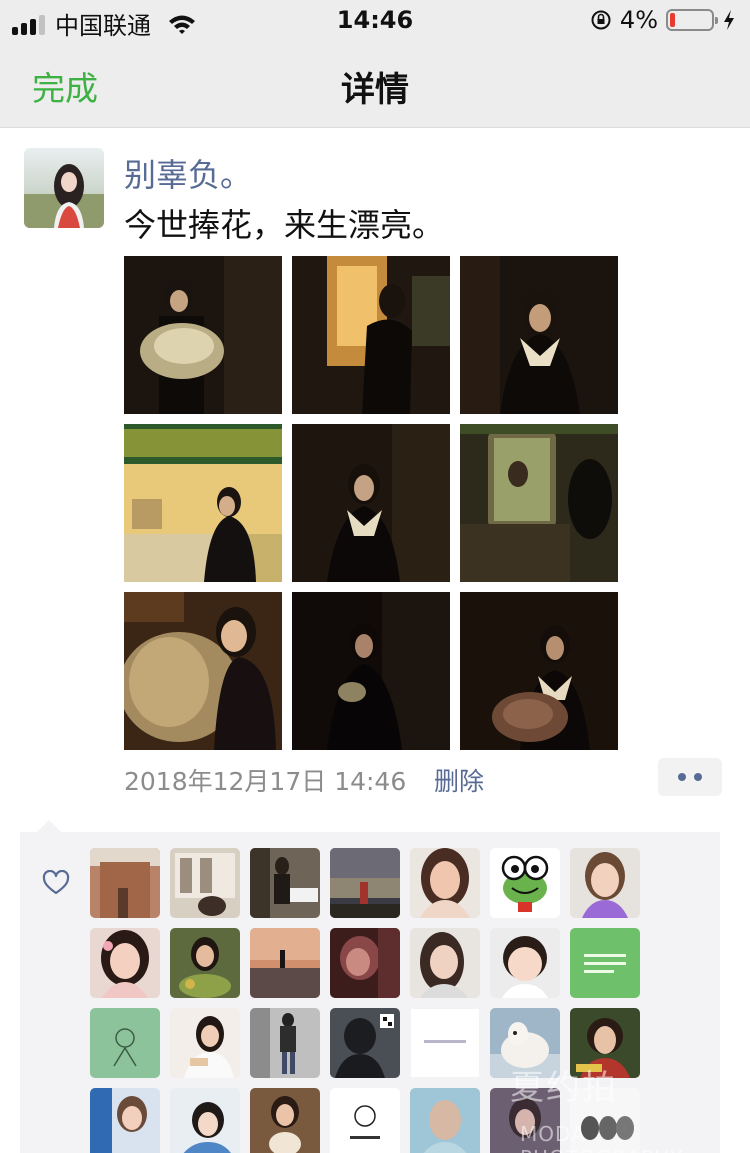 This screenshot has width=750, height=1153. Describe the element at coordinates (459, 780) in the screenshot. I see `delete-button: 删除` at that location.